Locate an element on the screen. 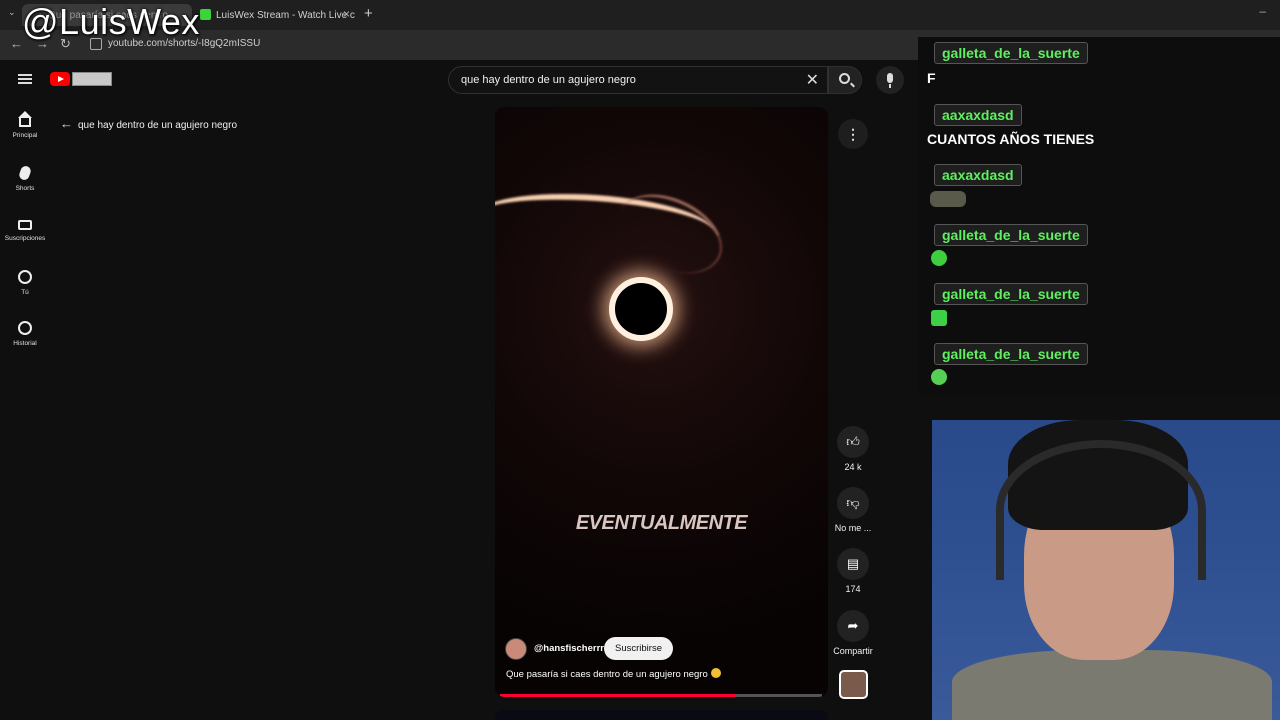  voice-search-icon is located at coordinates (890, 80).